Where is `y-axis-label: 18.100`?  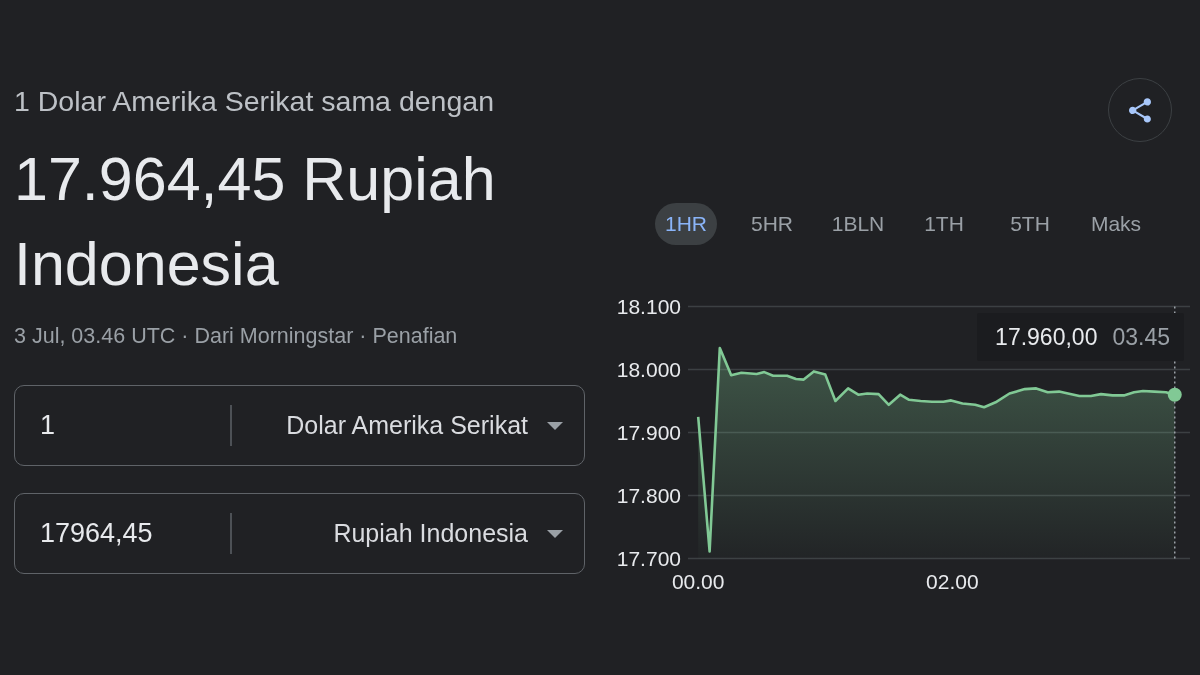
y-axis-label: 18.100 is located at coordinates (648, 307).